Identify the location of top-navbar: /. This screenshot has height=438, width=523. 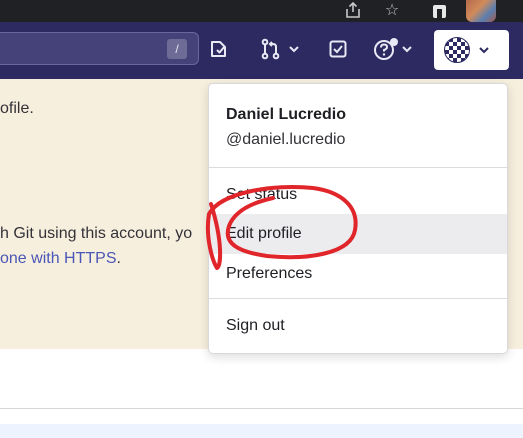
(261, 50).